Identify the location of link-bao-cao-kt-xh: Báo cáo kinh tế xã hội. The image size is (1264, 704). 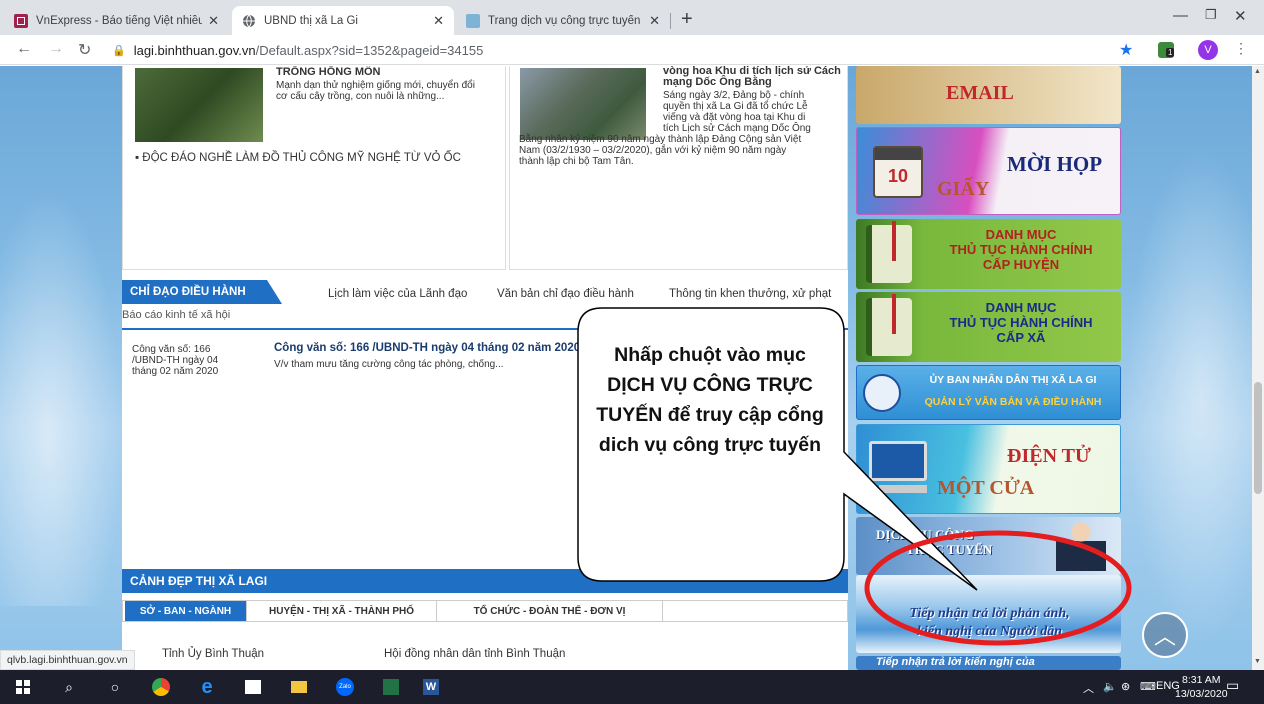
(176, 315).